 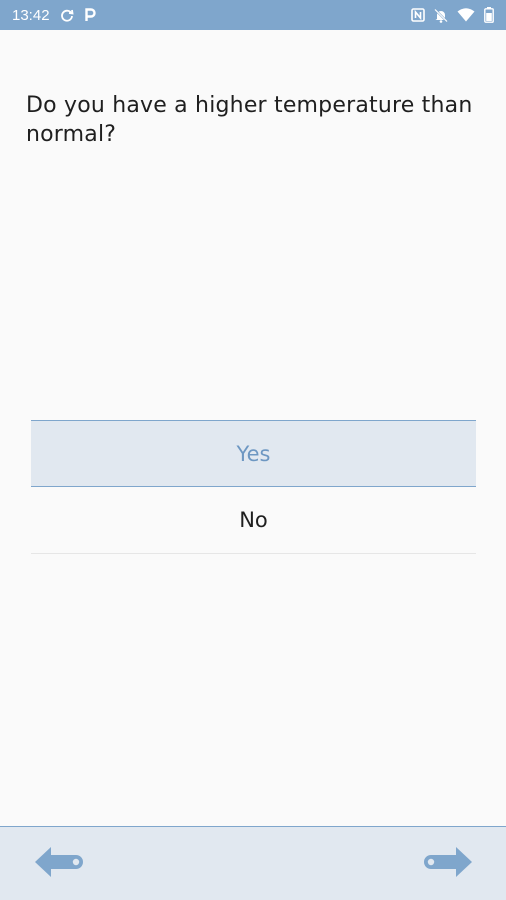 What do you see at coordinates (441, 15) in the screenshot?
I see `notifications-off-icon` at bounding box center [441, 15].